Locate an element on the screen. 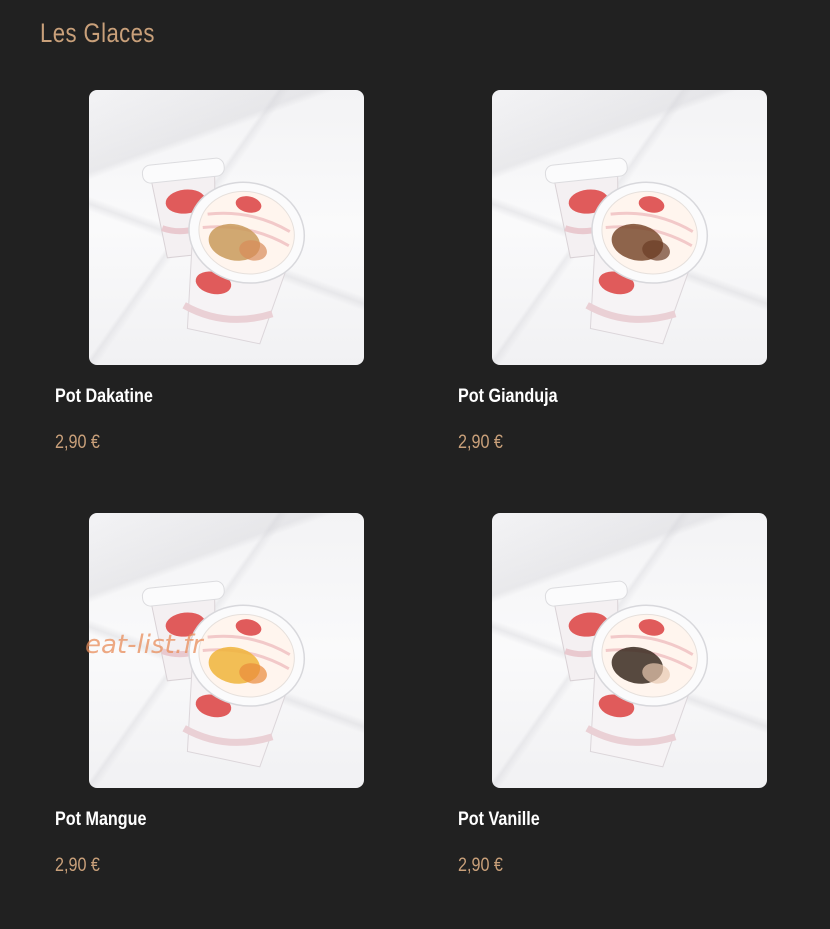 The width and height of the screenshot is (830, 929). product-name: Pot Vanille is located at coordinates (499, 820).